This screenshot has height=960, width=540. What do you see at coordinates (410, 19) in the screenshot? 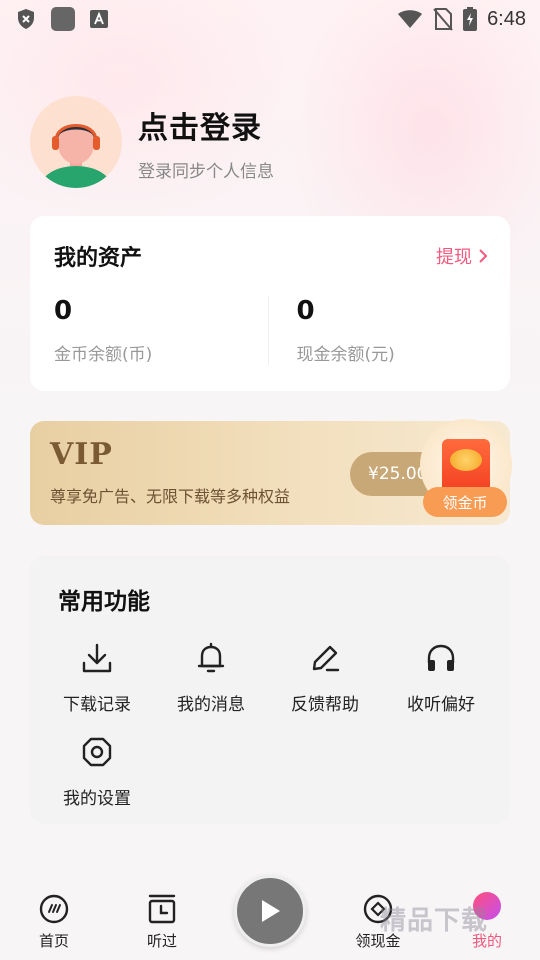
I see `wifi-icon` at bounding box center [410, 19].